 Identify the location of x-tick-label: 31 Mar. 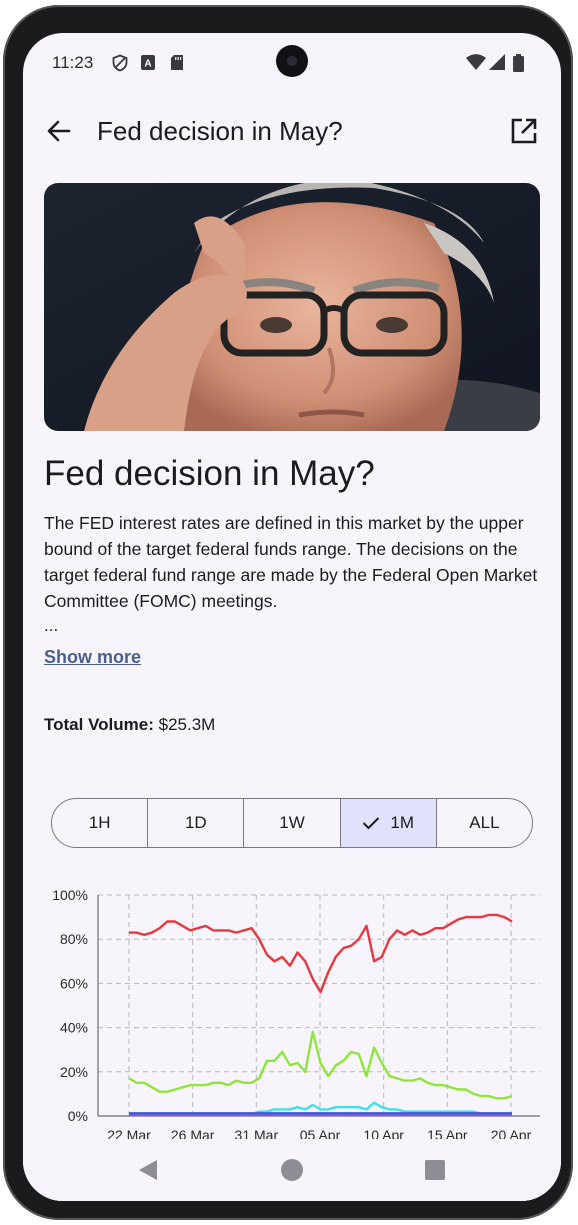
(257, 1133).